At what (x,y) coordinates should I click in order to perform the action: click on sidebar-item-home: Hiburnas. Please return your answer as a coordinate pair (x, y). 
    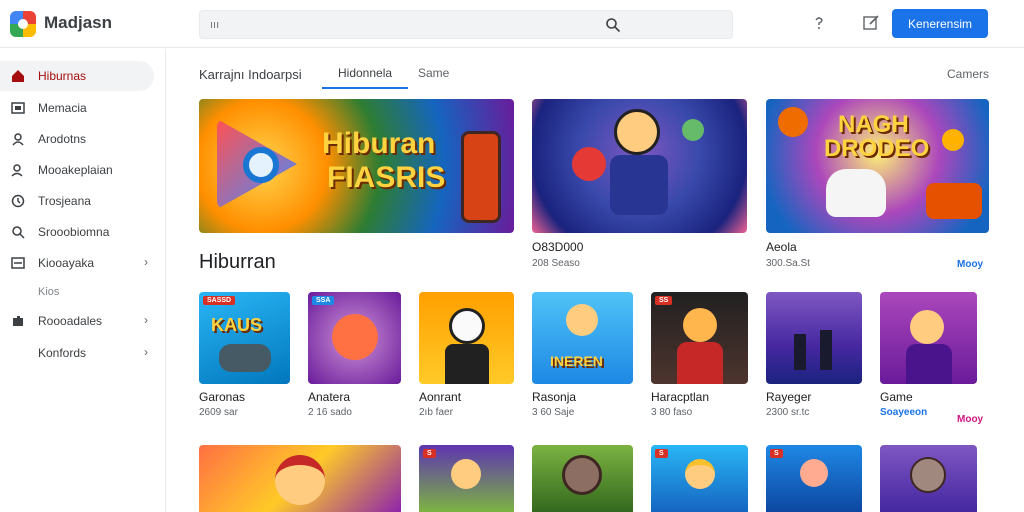
    Looking at the image, I should click on (77, 76).